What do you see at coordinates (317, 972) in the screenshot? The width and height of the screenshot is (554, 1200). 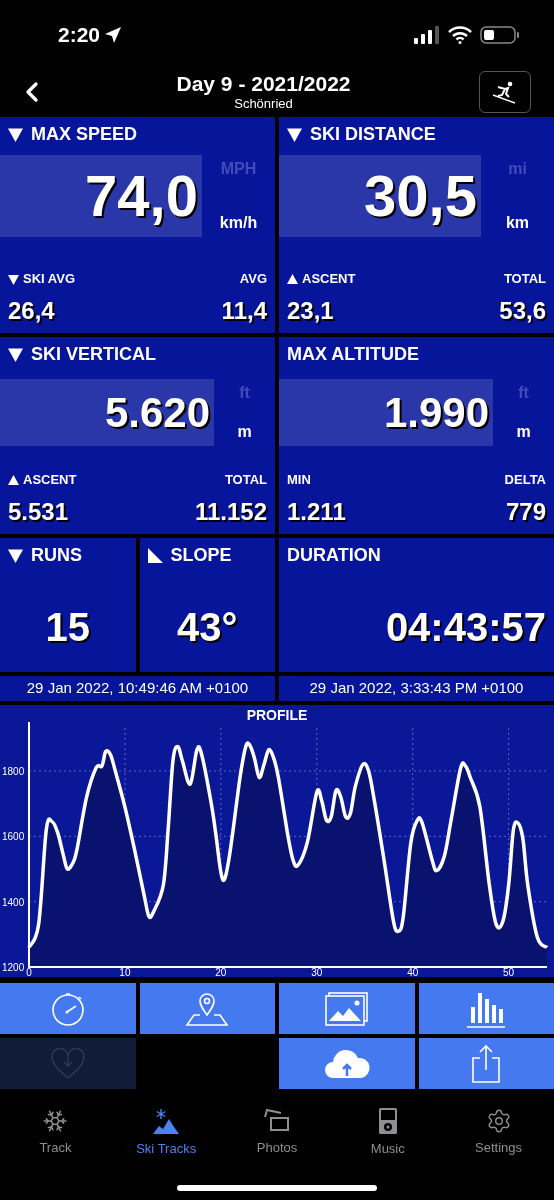 I see `x-tick-label: 30` at bounding box center [317, 972].